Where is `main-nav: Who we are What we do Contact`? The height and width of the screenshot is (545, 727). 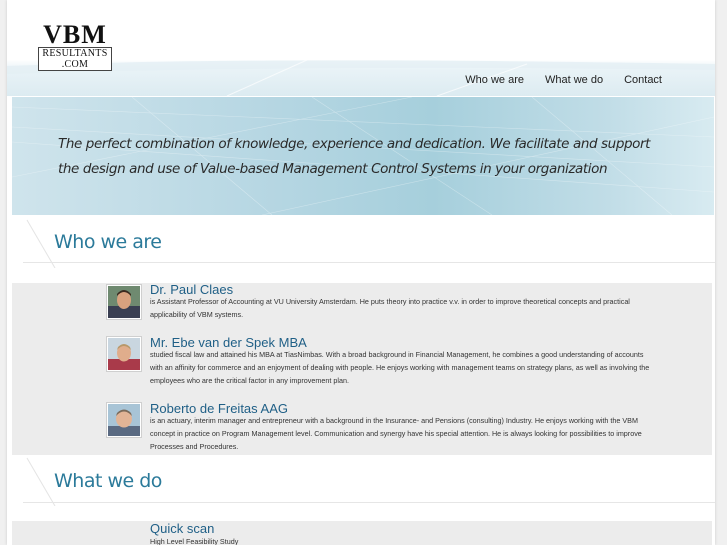 main-nav: Who we are What we do Contact is located at coordinates (563, 80).